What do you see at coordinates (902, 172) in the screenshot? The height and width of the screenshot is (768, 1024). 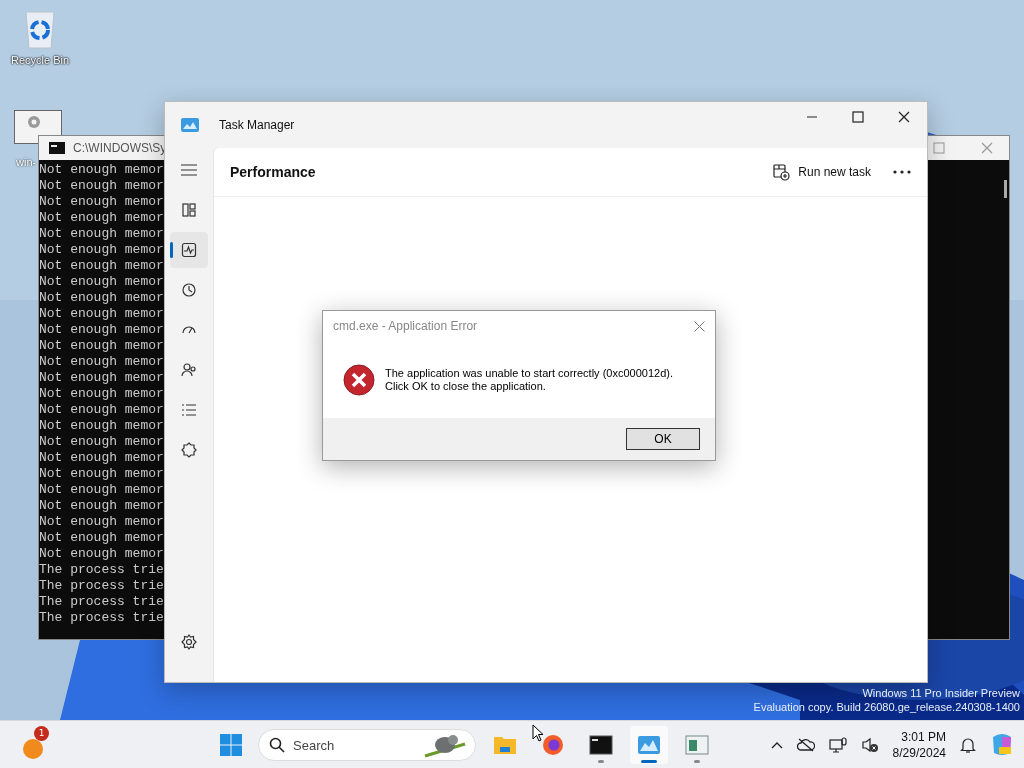 I see `more-icon` at bounding box center [902, 172].